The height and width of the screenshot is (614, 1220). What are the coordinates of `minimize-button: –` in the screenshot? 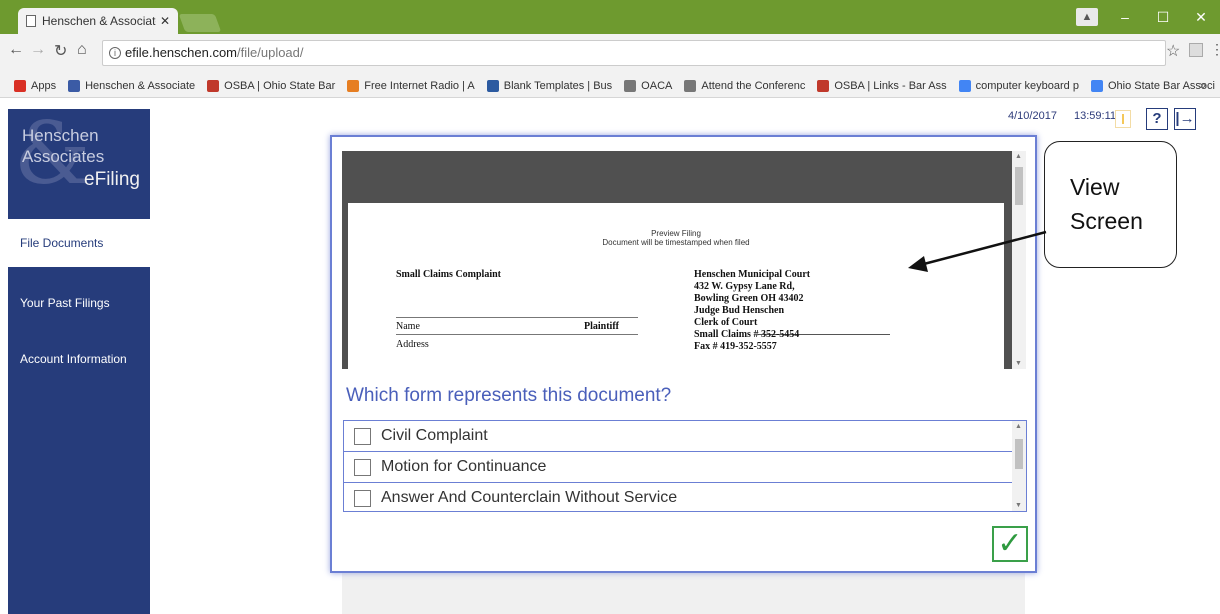 It's located at (1125, 17).